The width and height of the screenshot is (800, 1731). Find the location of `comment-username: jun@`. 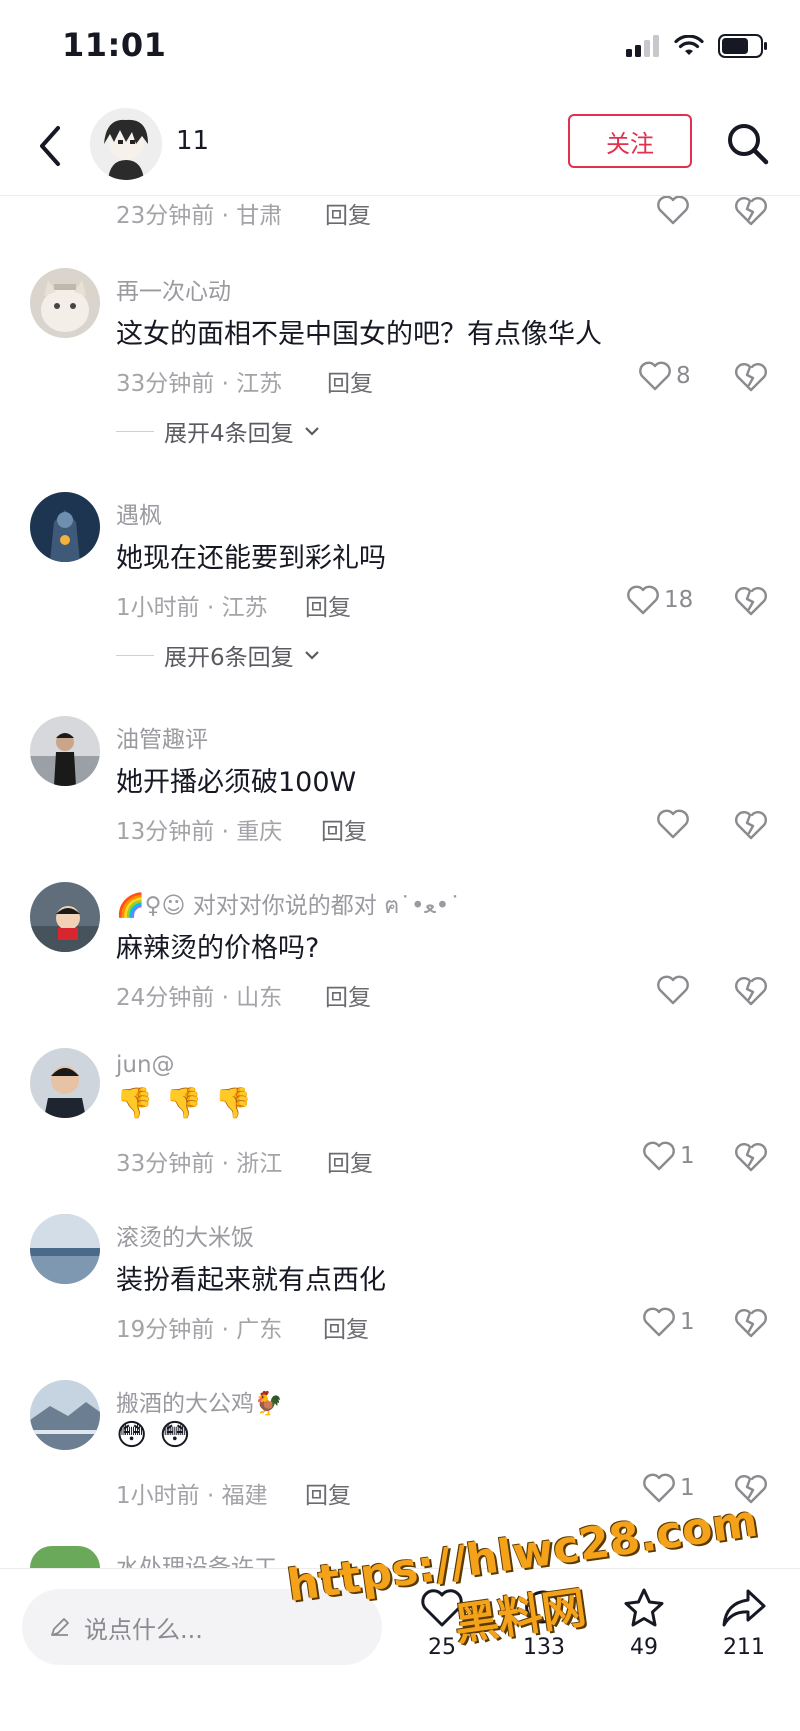

comment-username: jun@ is located at coordinates (145, 1065).